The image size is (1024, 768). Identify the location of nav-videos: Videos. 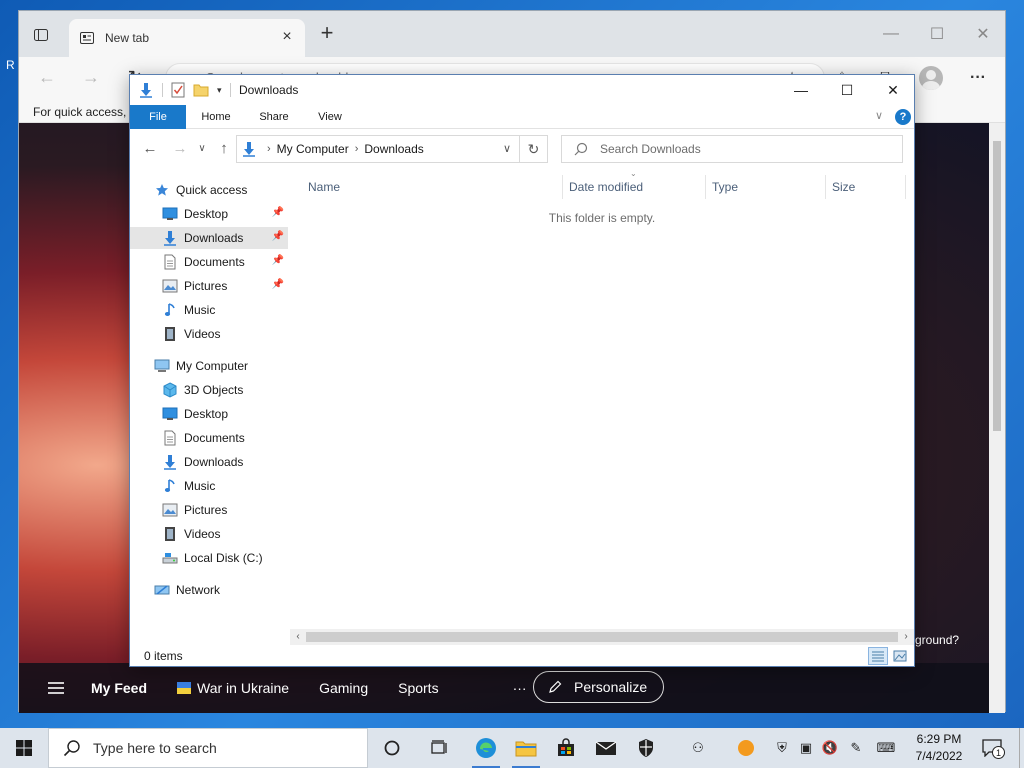
(209, 534).